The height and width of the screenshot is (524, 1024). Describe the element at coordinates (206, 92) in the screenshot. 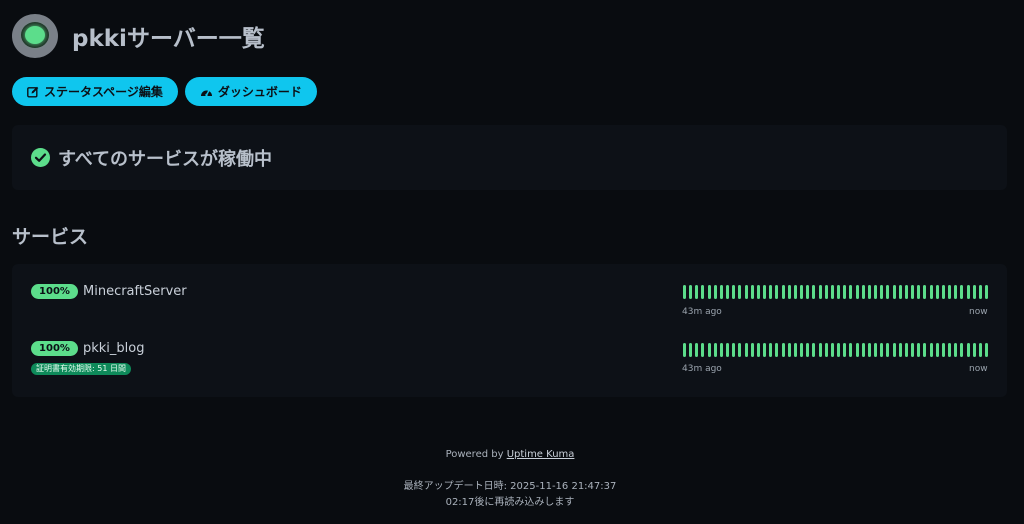

I see `gauge-icon` at that location.